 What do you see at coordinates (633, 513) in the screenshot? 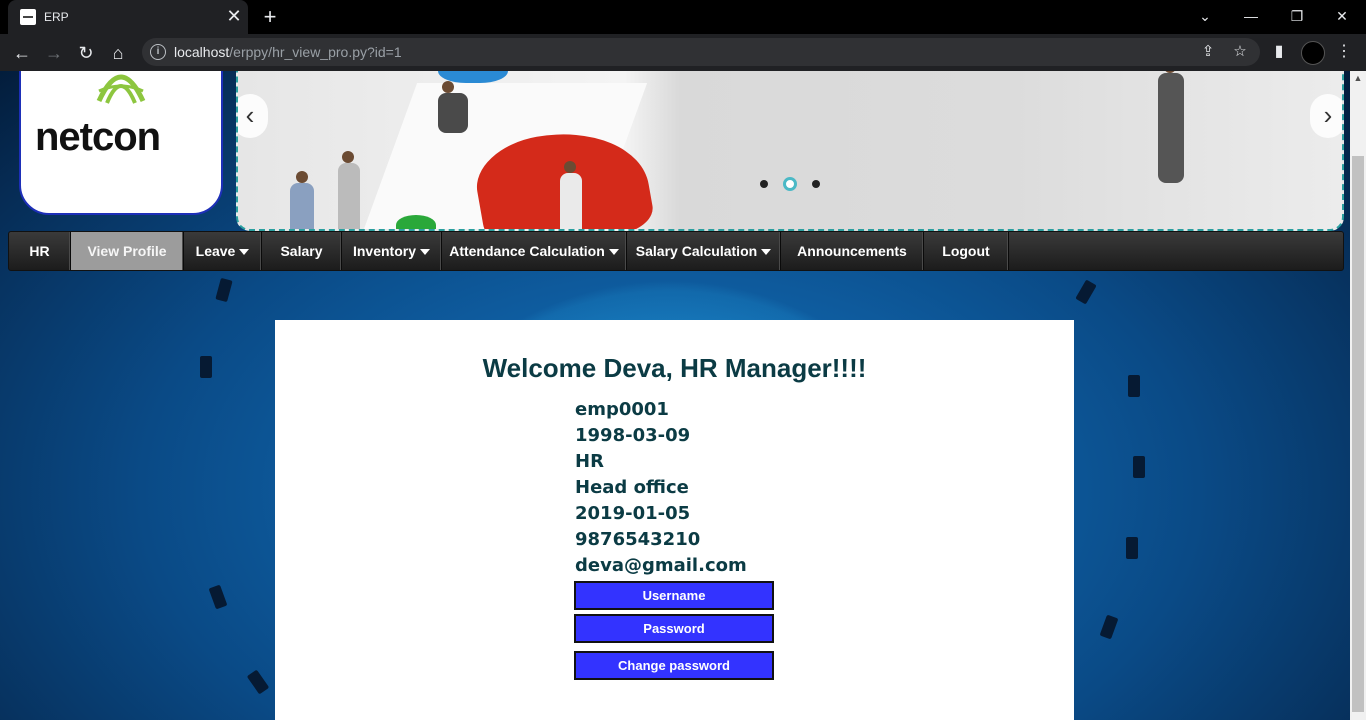
I see `joining-date: 2019-01-05` at bounding box center [633, 513].